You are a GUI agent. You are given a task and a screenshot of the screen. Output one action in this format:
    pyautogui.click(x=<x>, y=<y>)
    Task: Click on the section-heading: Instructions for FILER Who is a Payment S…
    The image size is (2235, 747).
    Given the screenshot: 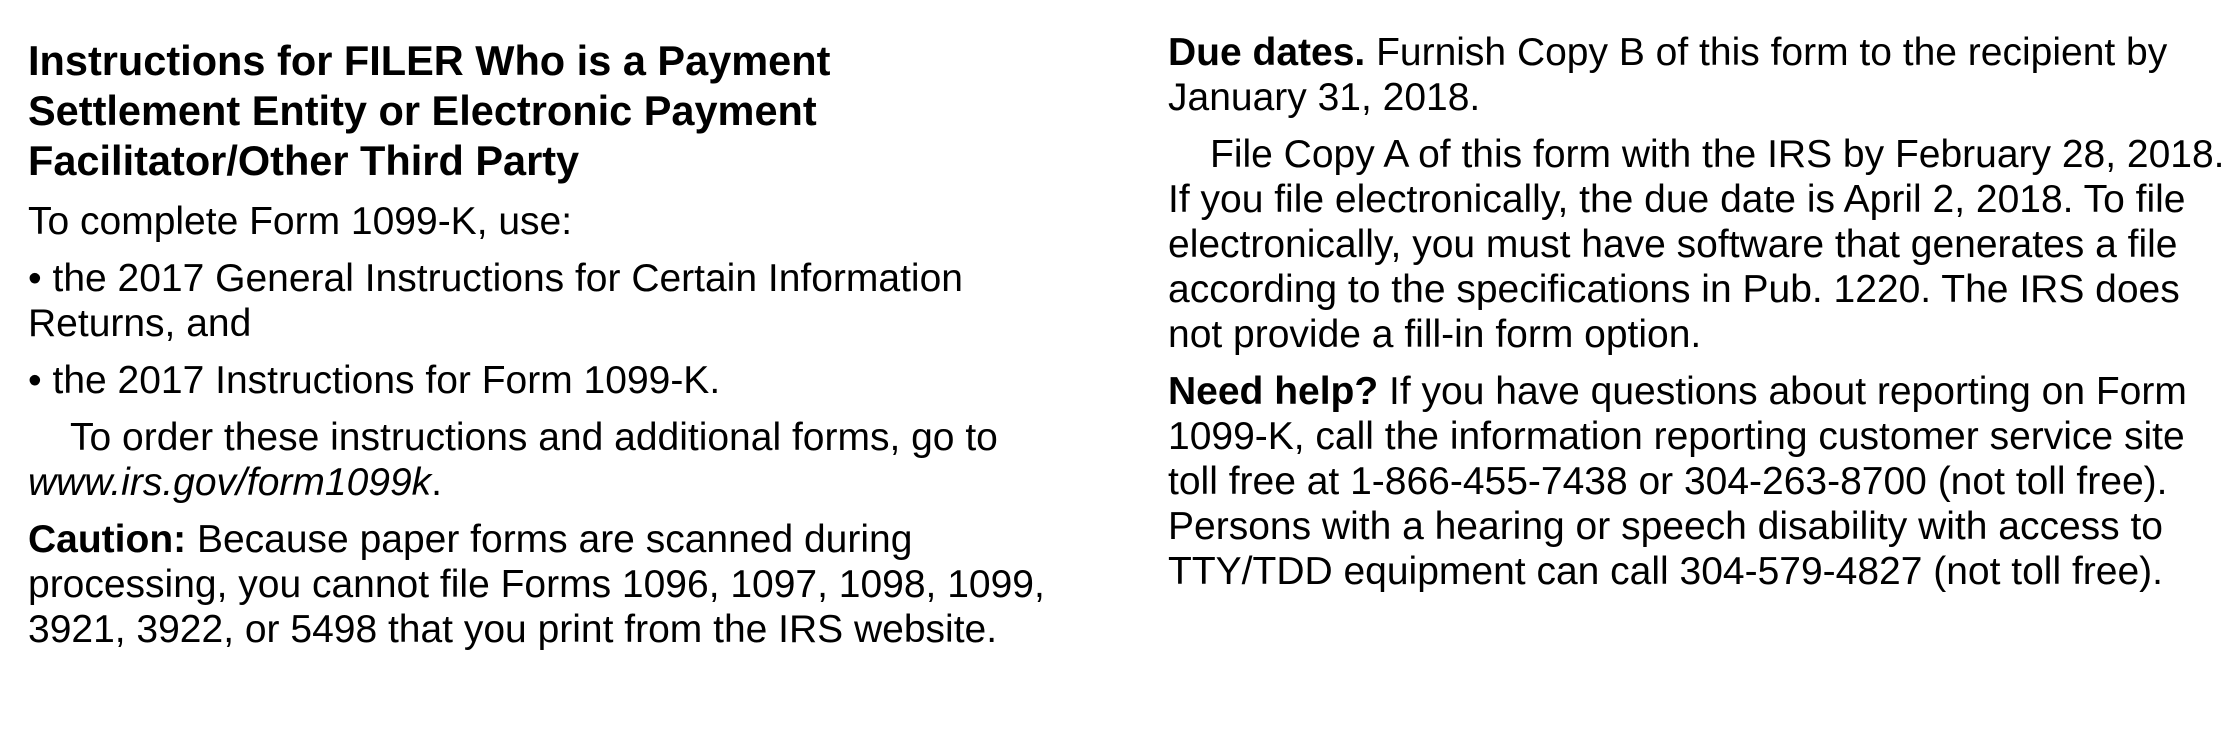 What is the action you would take?
    pyautogui.click(x=568, y=111)
    